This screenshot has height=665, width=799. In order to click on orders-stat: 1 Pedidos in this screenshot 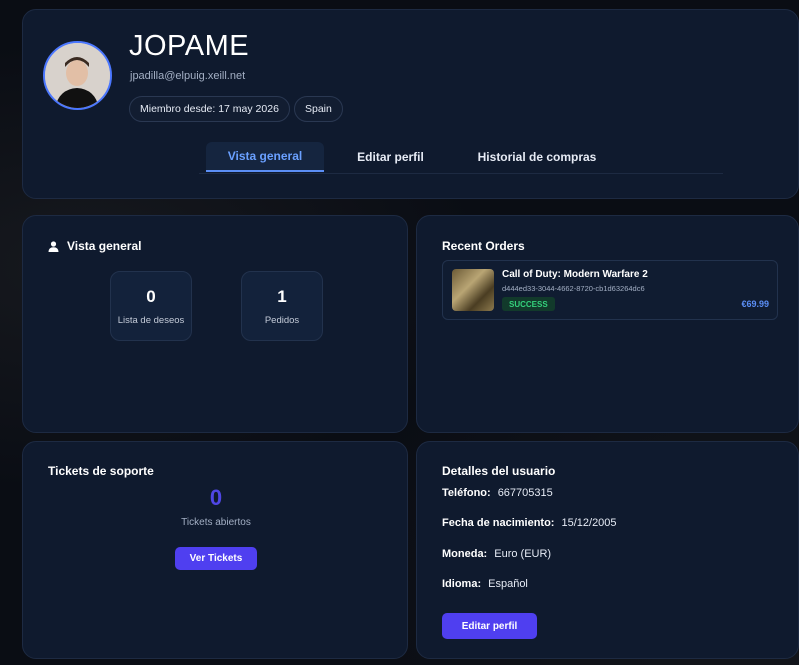, I will do `click(282, 306)`.